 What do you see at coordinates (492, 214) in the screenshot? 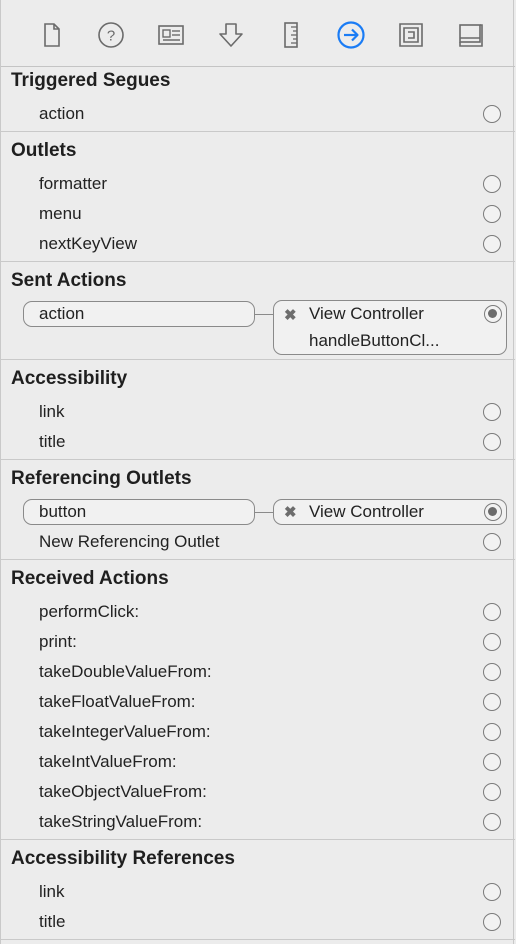
I see `outlet-menu-connection-circle` at bounding box center [492, 214].